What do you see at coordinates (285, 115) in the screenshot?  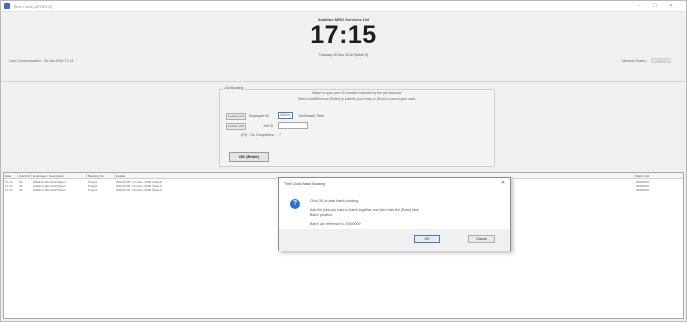 I see `employee-id-input: 00024` at bounding box center [285, 115].